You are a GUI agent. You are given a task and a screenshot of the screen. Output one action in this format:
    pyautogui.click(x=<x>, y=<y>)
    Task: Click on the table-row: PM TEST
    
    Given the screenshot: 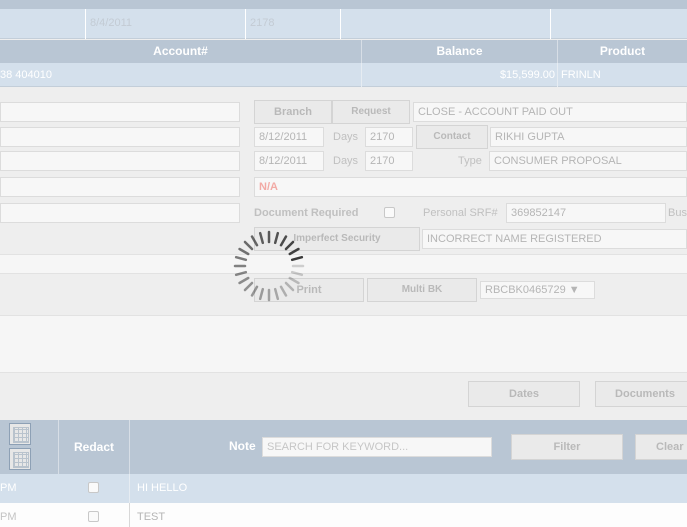 What is the action you would take?
    pyautogui.click(x=343, y=515)
    